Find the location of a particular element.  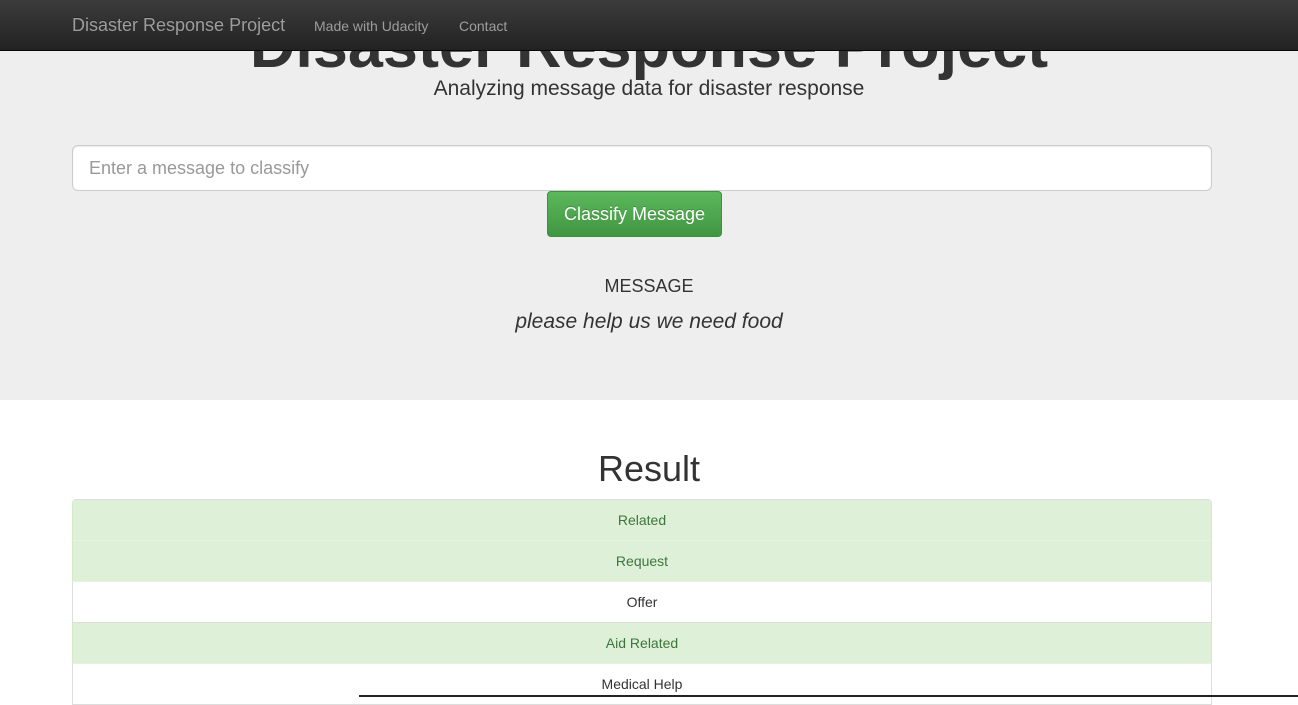

classify-message-button: Classify Message is located at coordinates (634, 214).